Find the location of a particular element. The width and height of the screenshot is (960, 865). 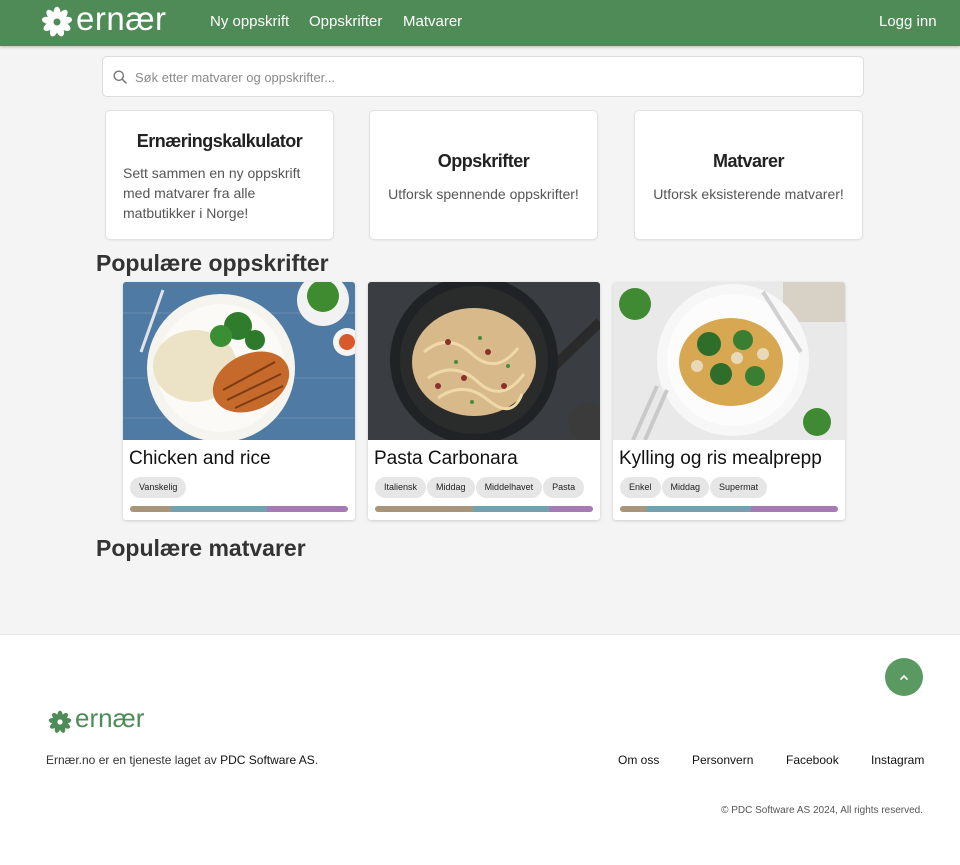

recipe-title: Chicken and rice is located at coordinates (200, 458).